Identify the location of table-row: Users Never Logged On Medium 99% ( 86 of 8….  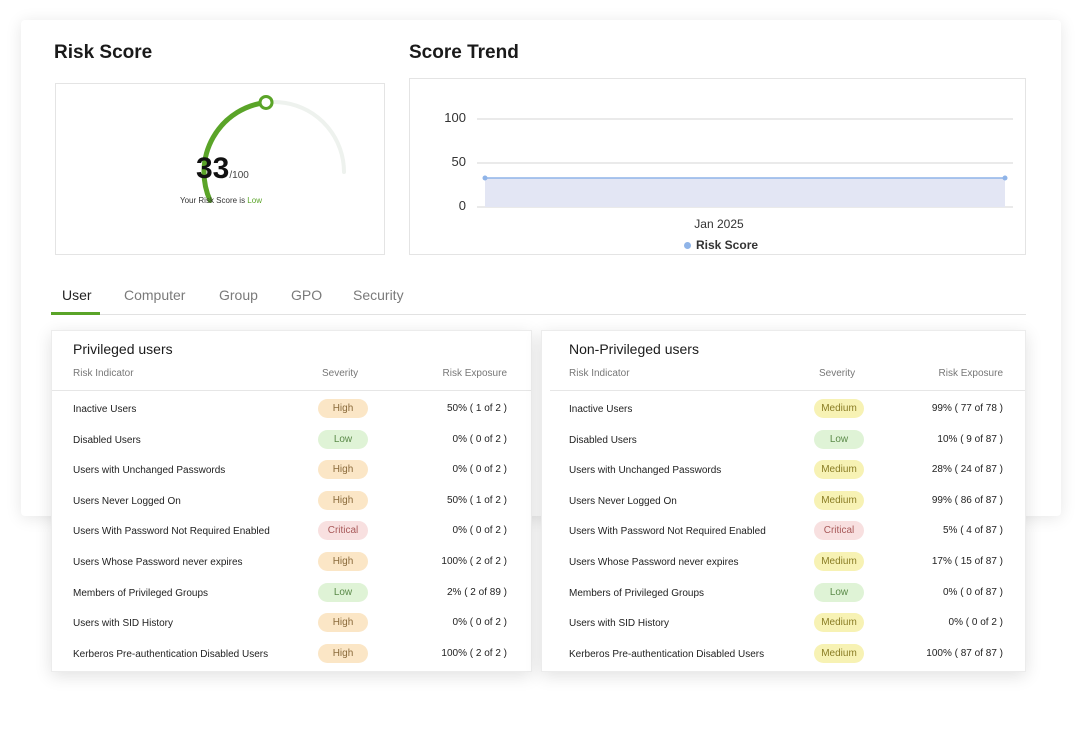
(783, 502).